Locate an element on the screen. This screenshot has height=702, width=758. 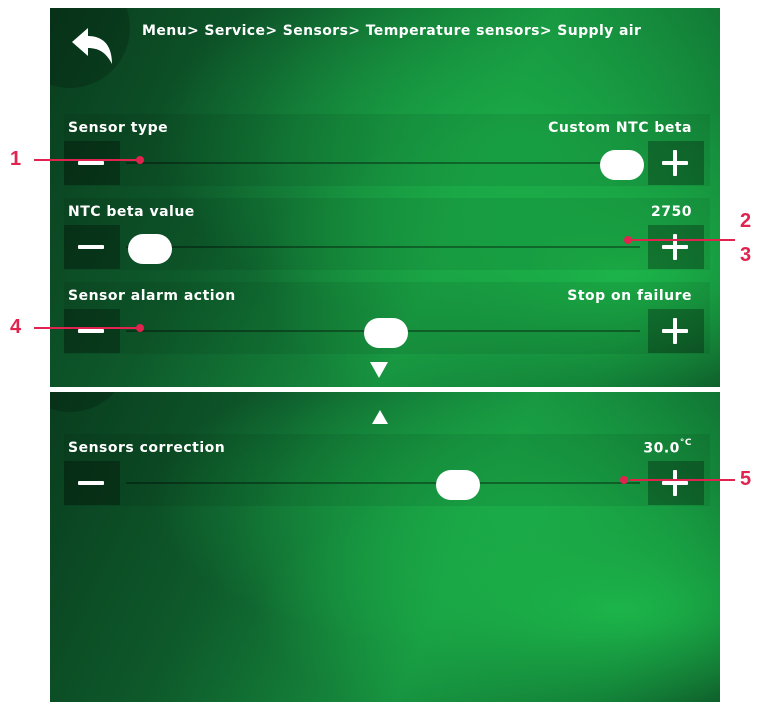
back-button-background is located at coordinates (90, 402).